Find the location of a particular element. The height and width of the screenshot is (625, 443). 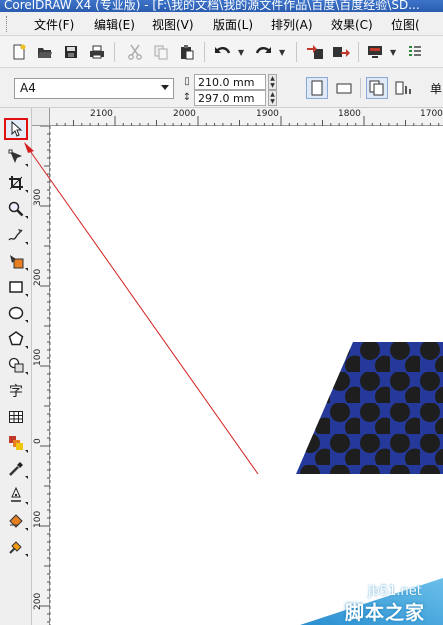

property-bar: A4 ▯ 210.0 mm ▲ ▼ ↕ 297.0 mm ▲ ▼ 单 is located at coordinates (221, 88).